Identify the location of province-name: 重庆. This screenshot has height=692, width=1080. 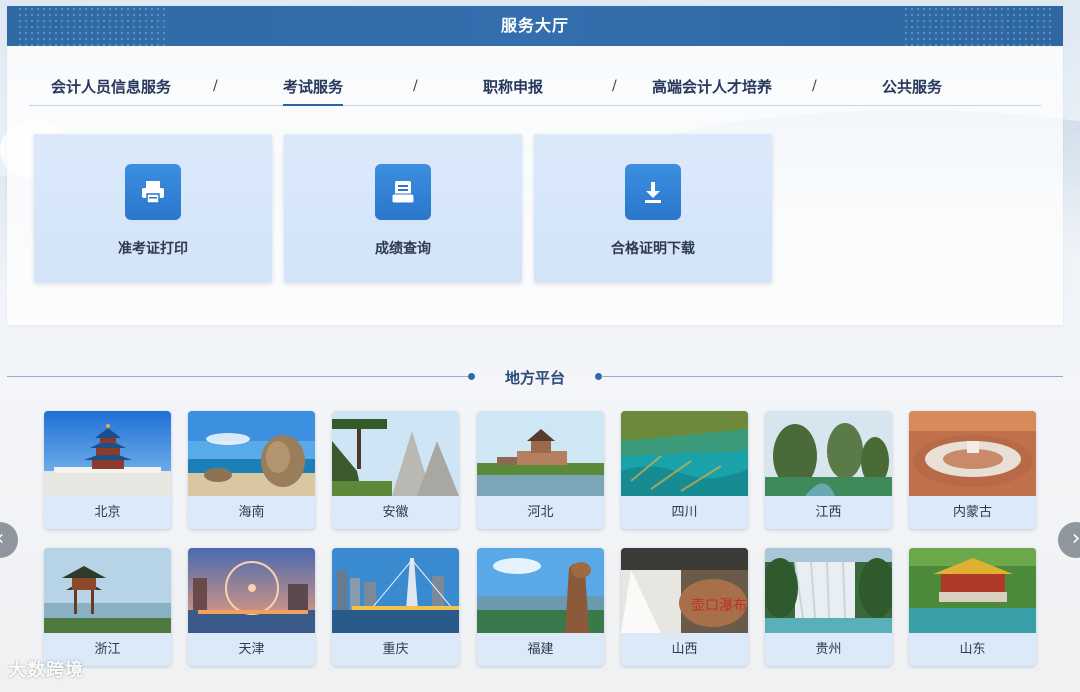
(395, 649).